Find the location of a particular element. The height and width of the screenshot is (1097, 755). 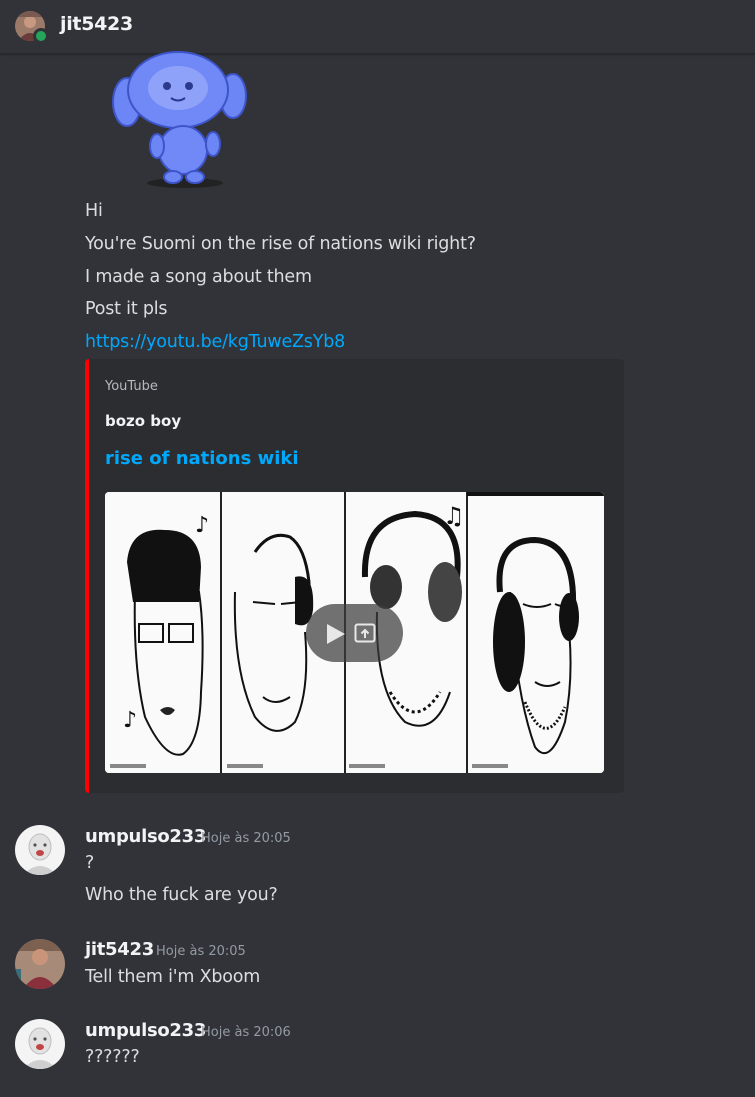

play-overlay is located at coordinates (354, 633).